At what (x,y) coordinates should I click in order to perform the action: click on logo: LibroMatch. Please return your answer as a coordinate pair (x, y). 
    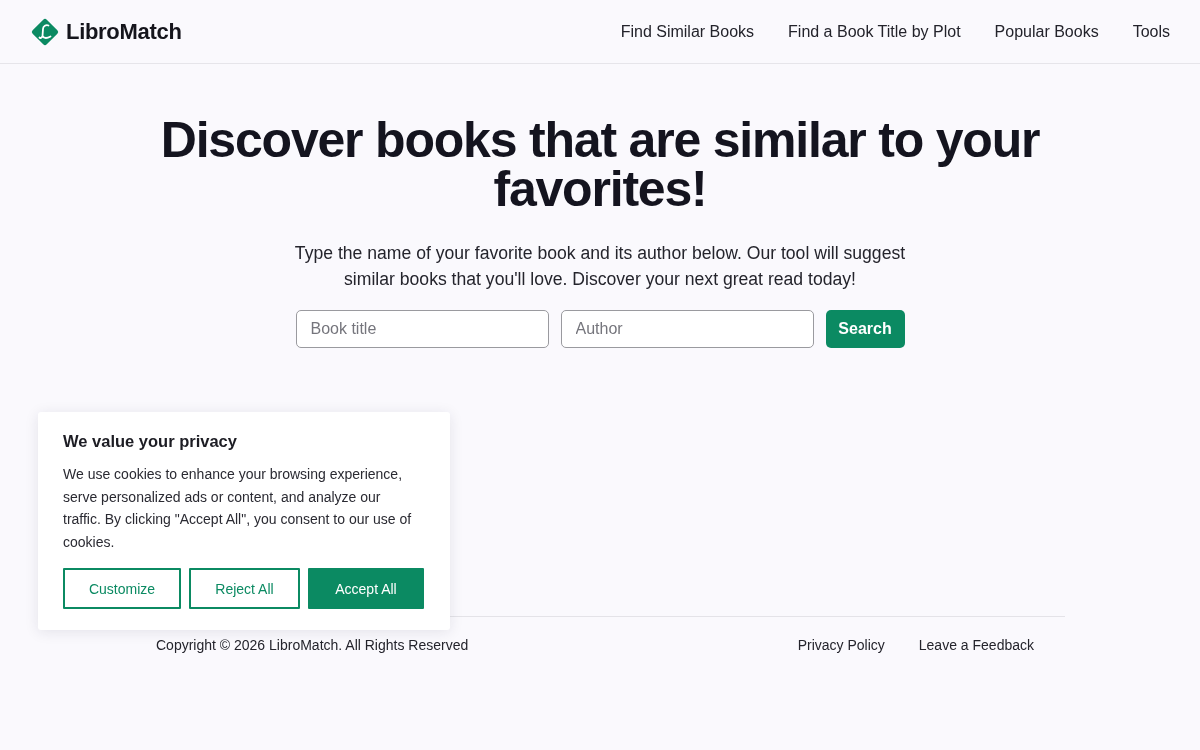
    Looking at the image, I should click on (106, 31).